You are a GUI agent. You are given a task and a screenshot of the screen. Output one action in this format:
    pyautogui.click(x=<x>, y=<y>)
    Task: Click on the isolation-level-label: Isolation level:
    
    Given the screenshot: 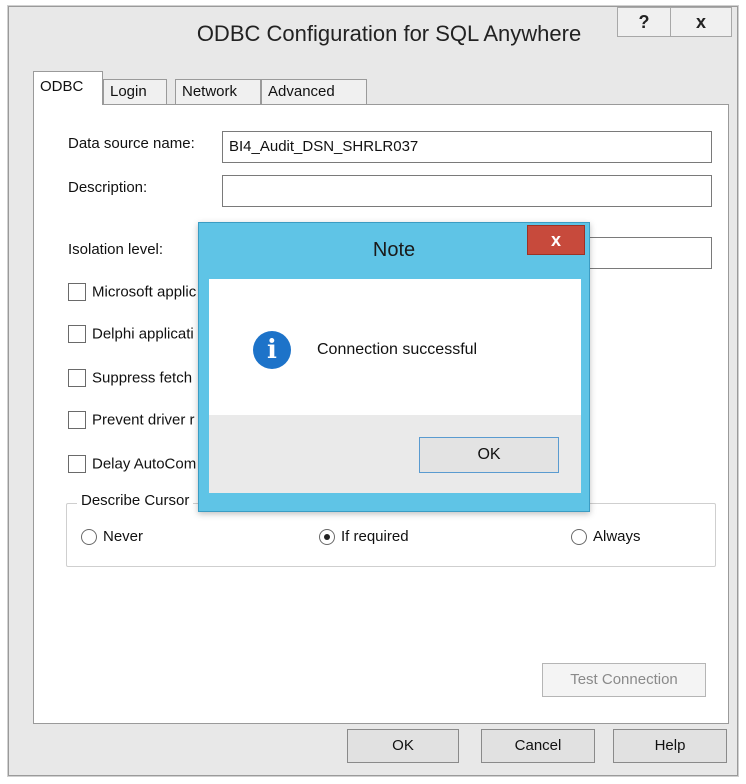 What is the action you would take?
    pyautogui.click(x=116, y=249)
    